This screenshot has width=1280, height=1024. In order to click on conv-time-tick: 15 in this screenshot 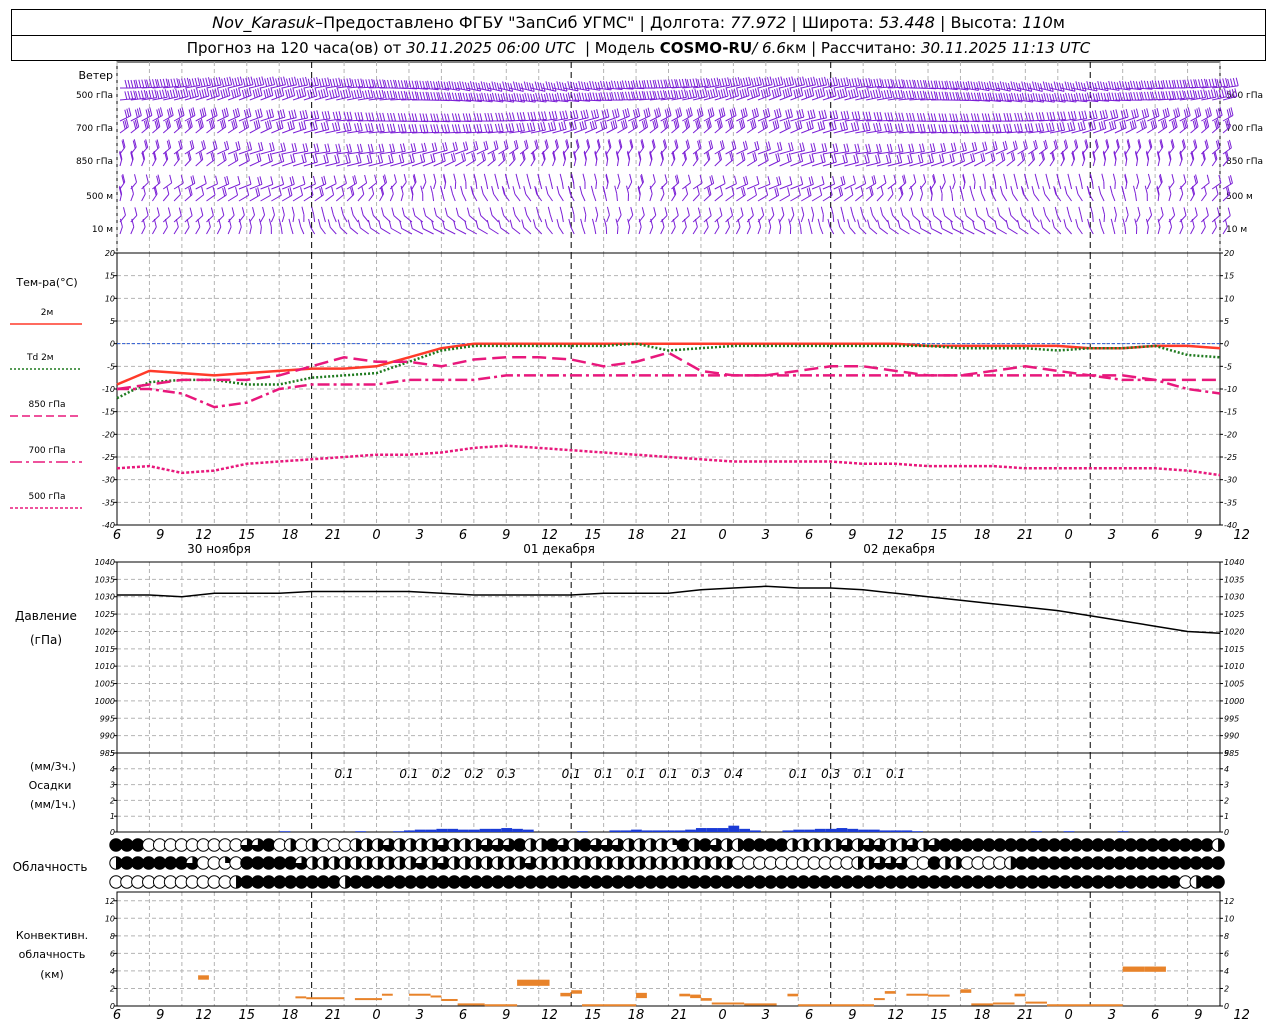, I will do `click(939, 1015)`.